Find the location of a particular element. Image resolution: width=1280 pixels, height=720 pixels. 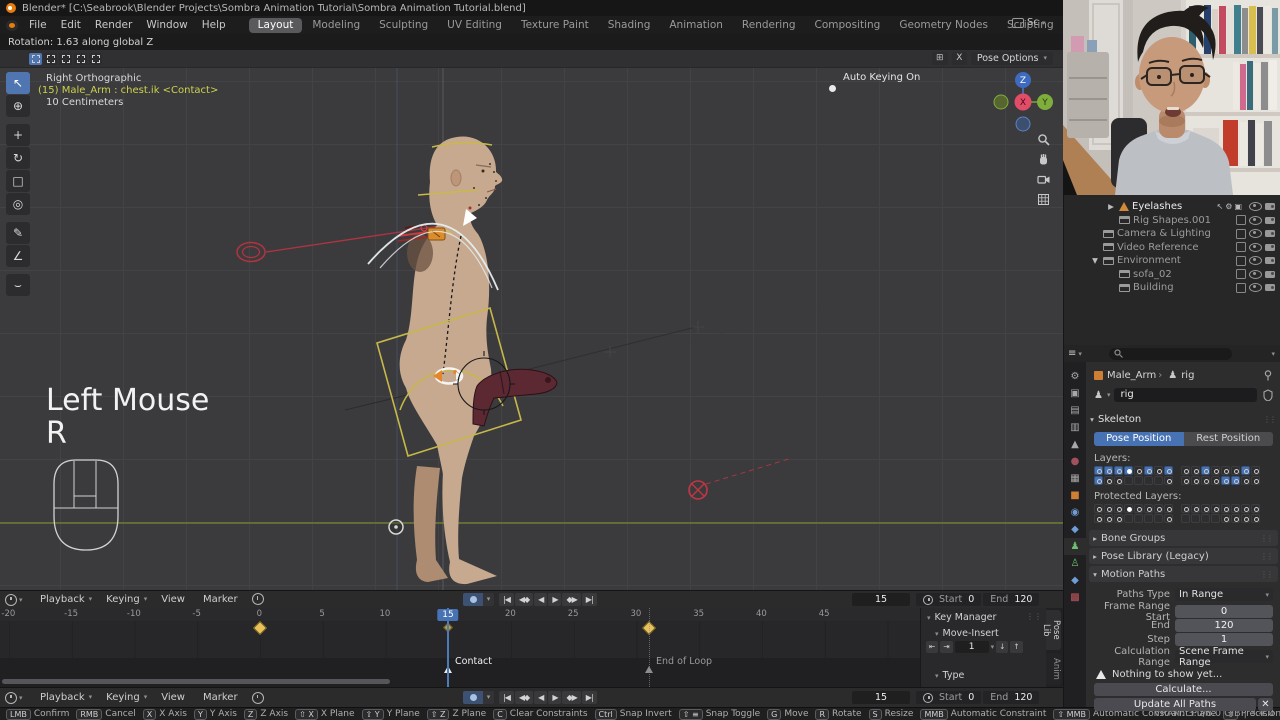

transport-button: ◀ is located at coordinates (541, 697).